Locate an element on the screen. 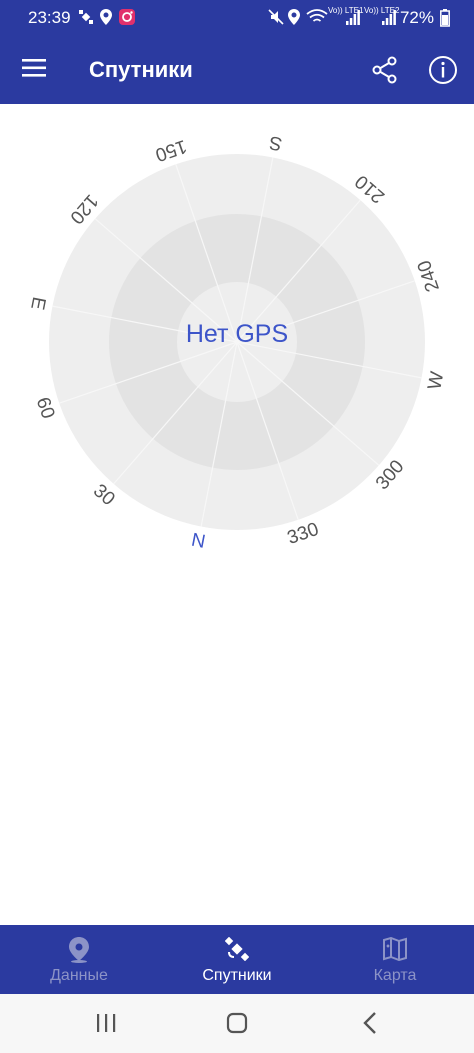  home-icon is located at coordinates (237, 1023).